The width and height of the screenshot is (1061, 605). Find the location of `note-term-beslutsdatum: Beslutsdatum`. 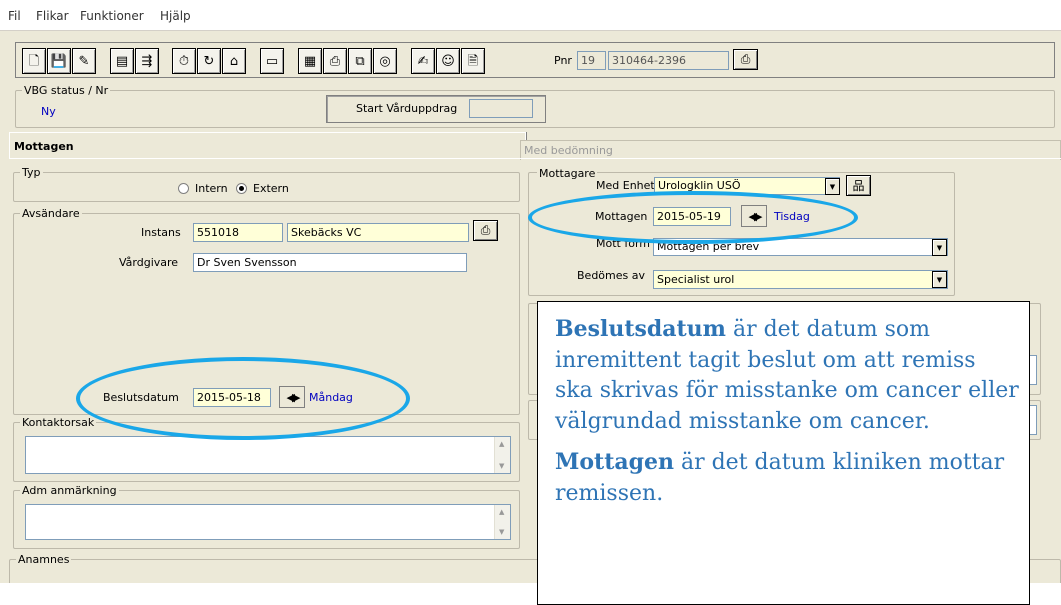

note-term-beslutsdatum: Beslutsdatum is located at coordinates (640, 329).